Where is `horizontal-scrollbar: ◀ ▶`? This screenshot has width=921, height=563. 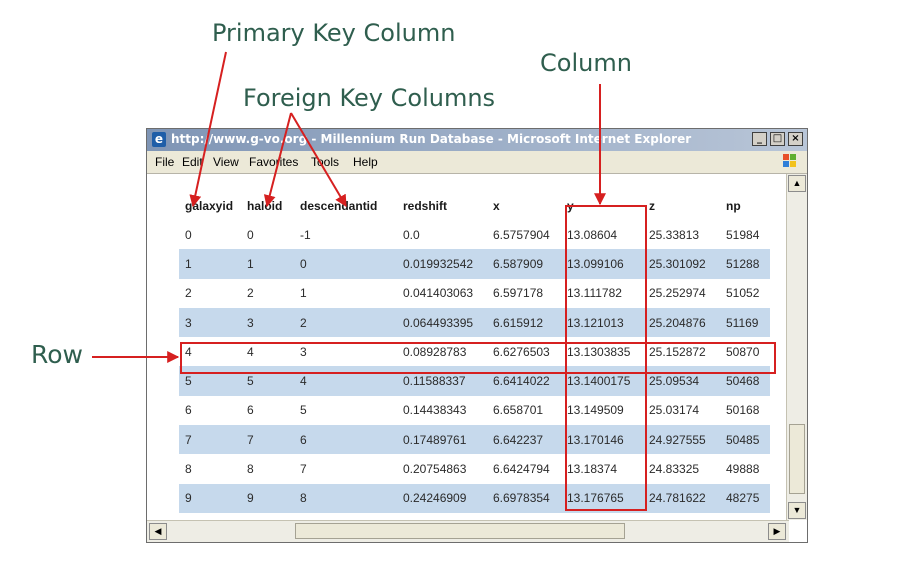
horizontal-scrollbar: ◀ ▶ is located at coordinates (468, 531).